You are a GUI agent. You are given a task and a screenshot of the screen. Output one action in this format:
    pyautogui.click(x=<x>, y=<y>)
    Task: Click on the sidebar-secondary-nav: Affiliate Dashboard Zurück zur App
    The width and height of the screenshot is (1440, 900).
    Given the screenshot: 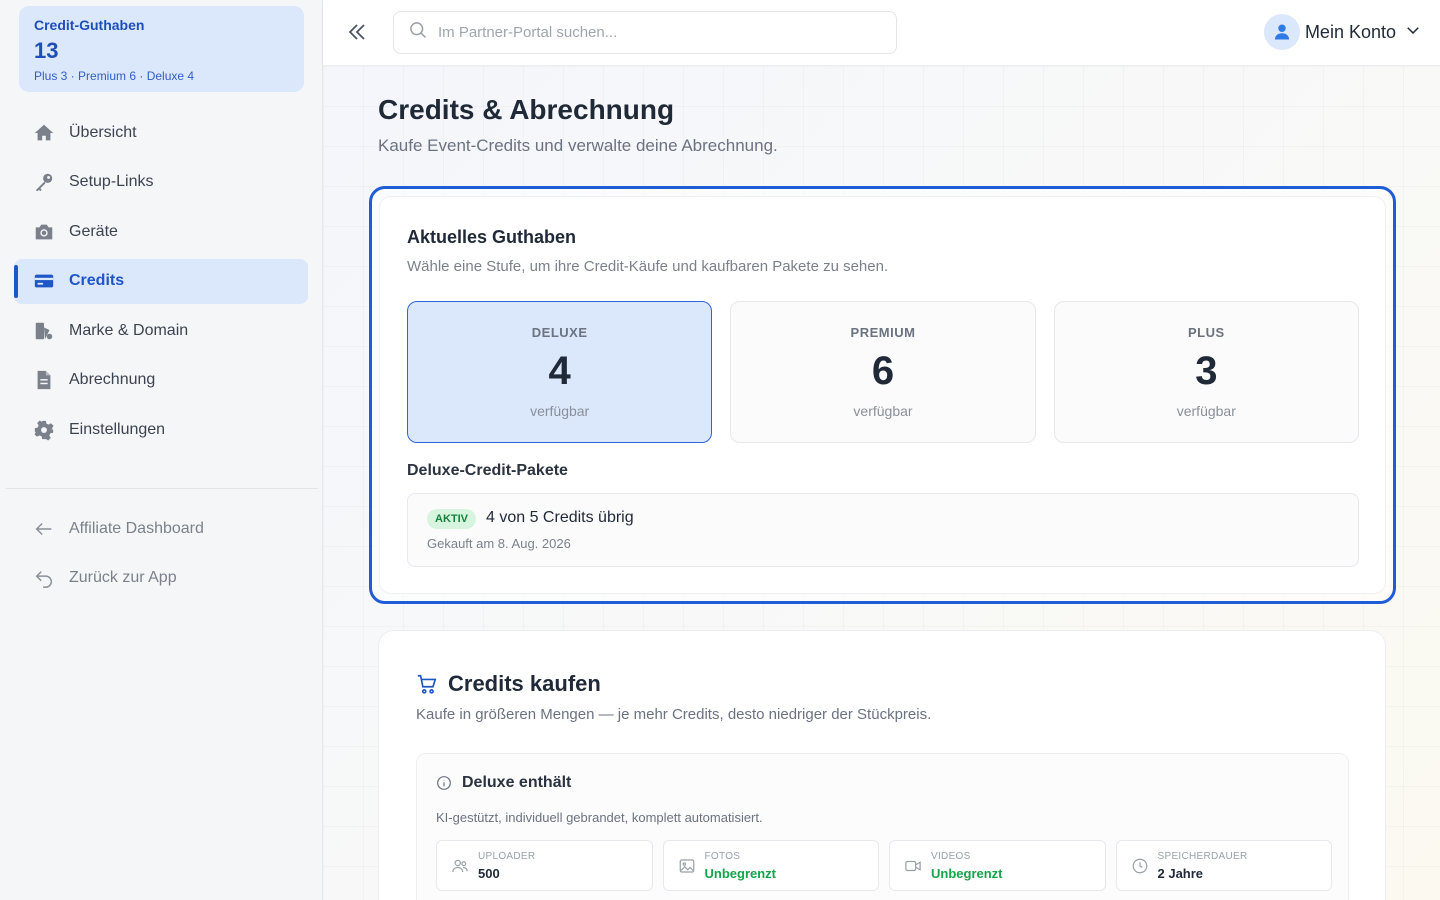 What is the action you would take?
    pyautogui.click(x=161, y=555)
    